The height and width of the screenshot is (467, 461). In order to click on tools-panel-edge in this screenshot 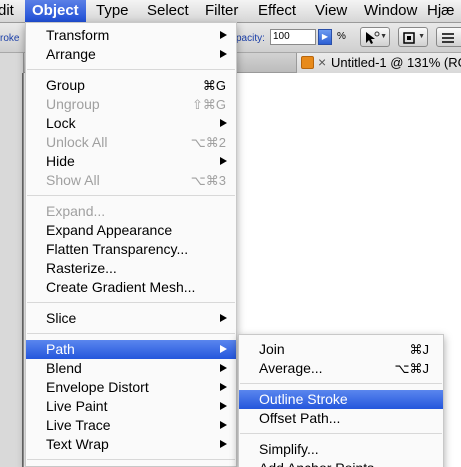, I will do `click(12, 260)`.